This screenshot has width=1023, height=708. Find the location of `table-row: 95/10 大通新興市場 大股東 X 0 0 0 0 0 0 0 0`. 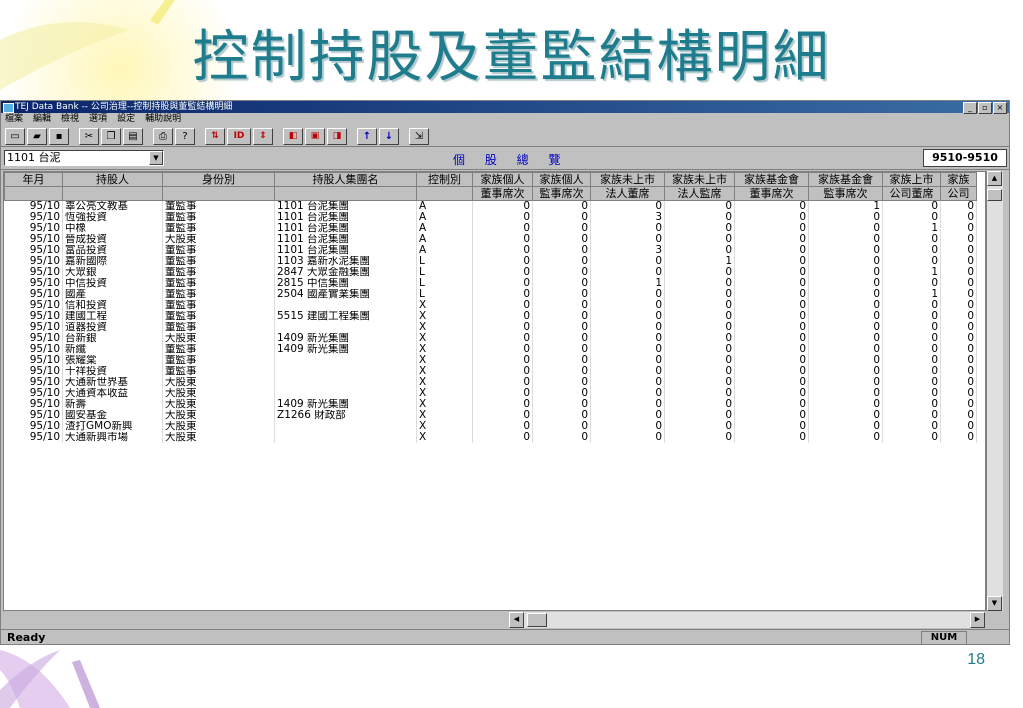

table-row: 95/10 大通新興市場 大股東 X 0 0 0 0 0 0 0 0 is located at coordinates (490, 437).